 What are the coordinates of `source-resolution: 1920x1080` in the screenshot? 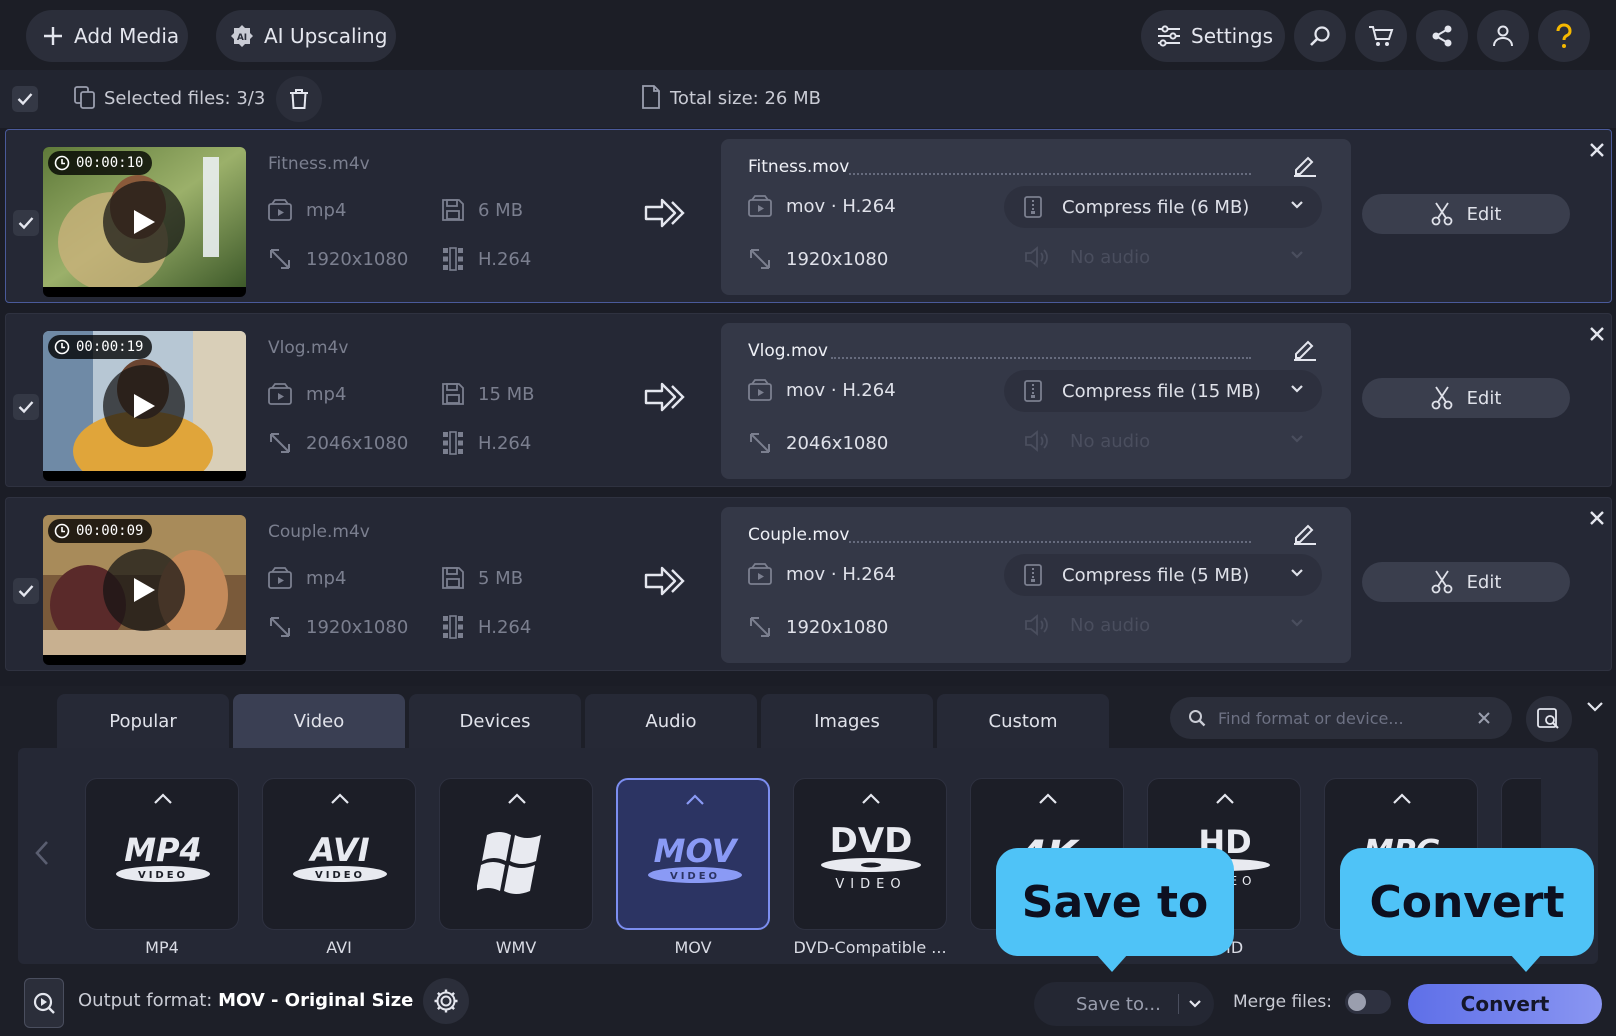 It's located at (338, 627).